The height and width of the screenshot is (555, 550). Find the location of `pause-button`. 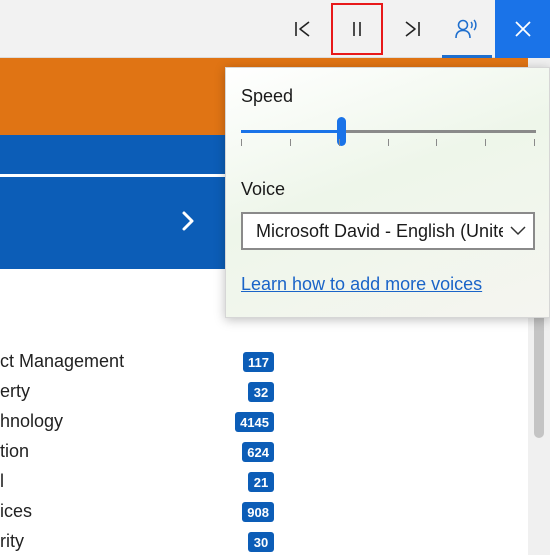

pause-button is located at coordinates (357, 29).